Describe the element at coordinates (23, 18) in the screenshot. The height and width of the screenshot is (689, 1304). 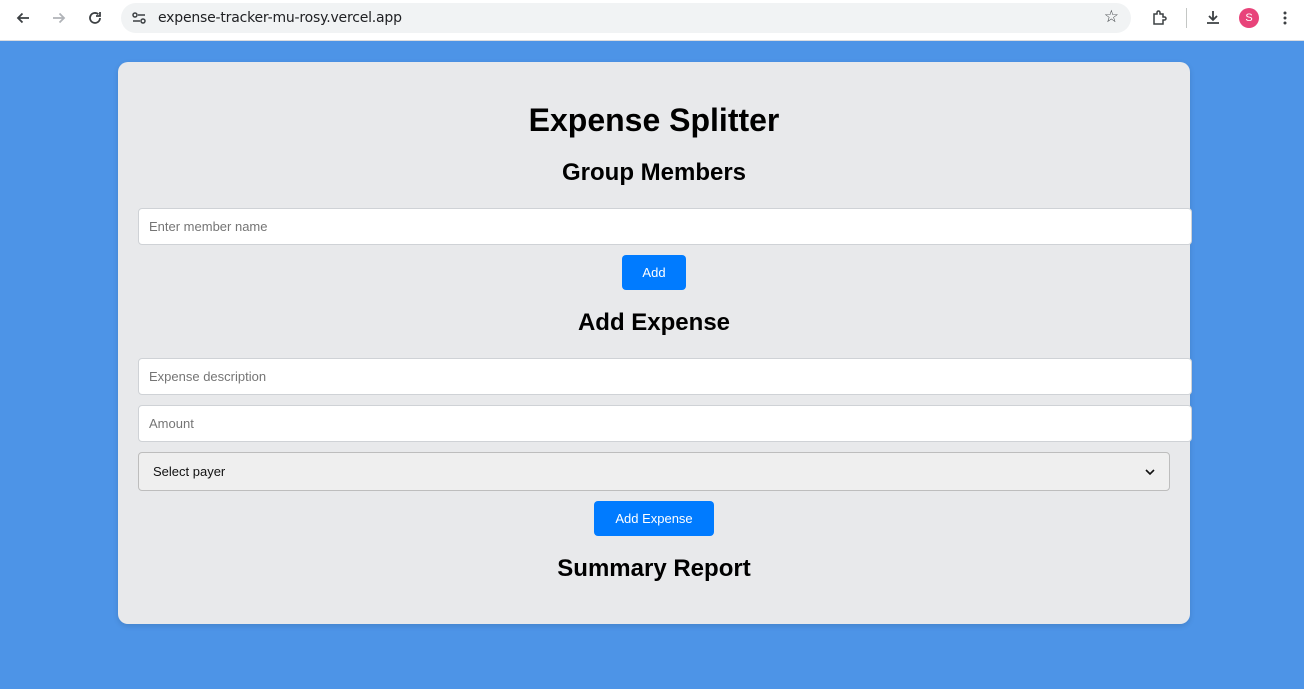
I see `back-arrow-icon` at that location.